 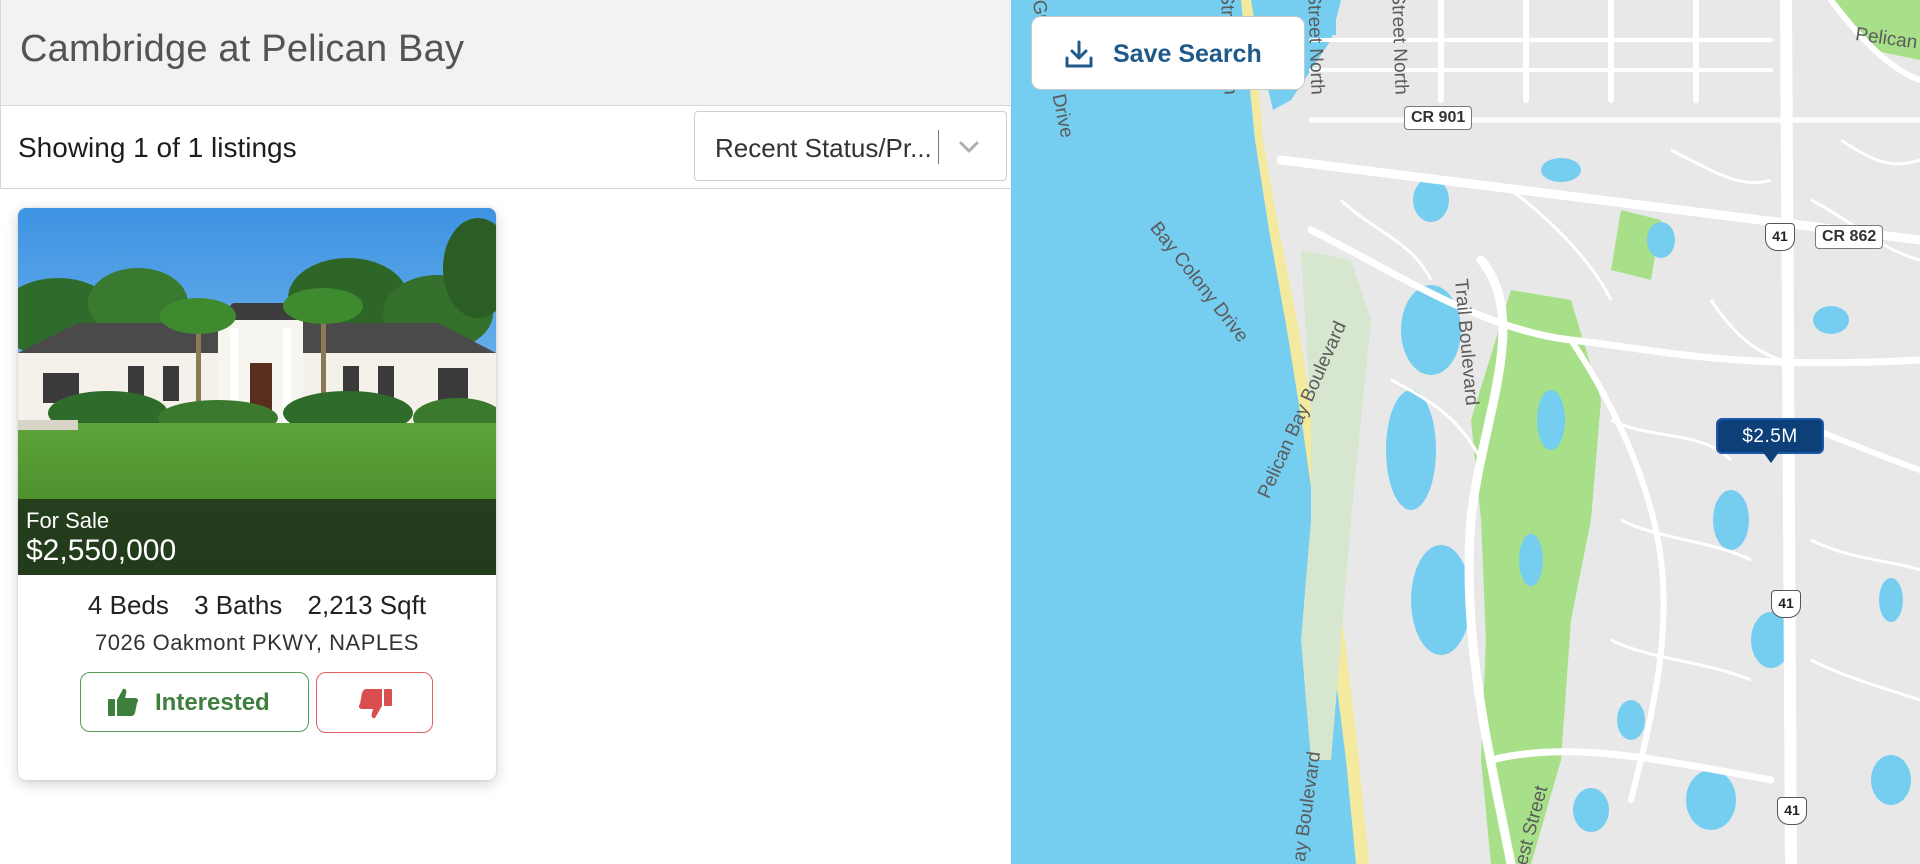 I want to click on page-header: Cambridge at Pelican Bay, so click(x=505, y=53).